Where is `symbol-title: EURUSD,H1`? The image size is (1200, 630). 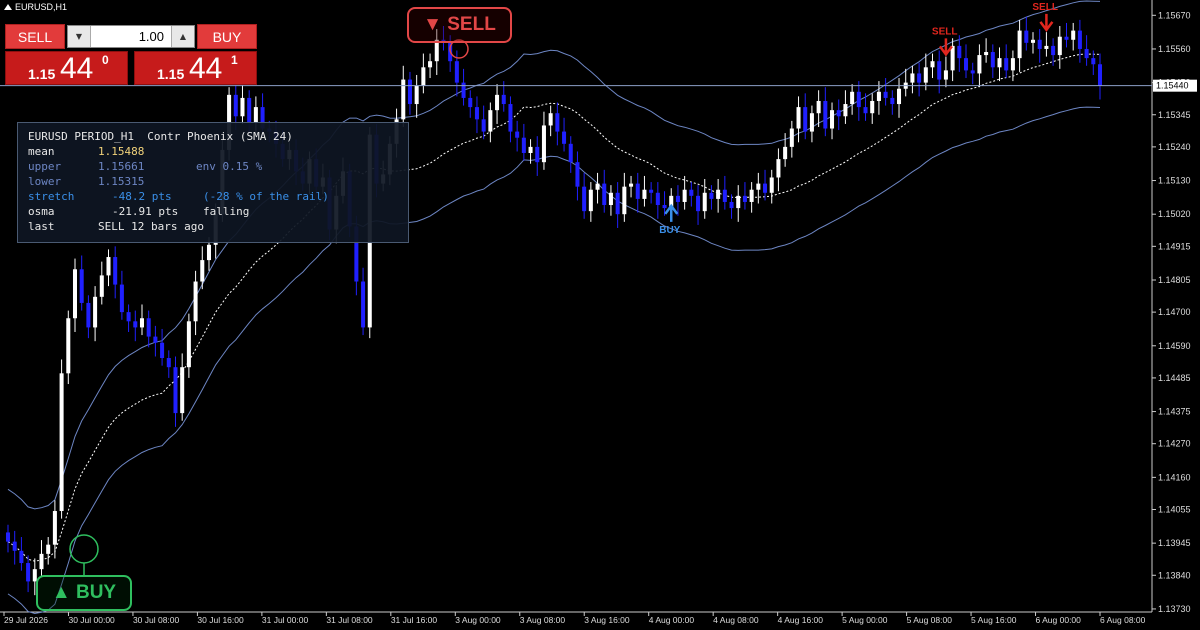
symbol-title: EURUSD,H1 is located at coordinates (35, 7).